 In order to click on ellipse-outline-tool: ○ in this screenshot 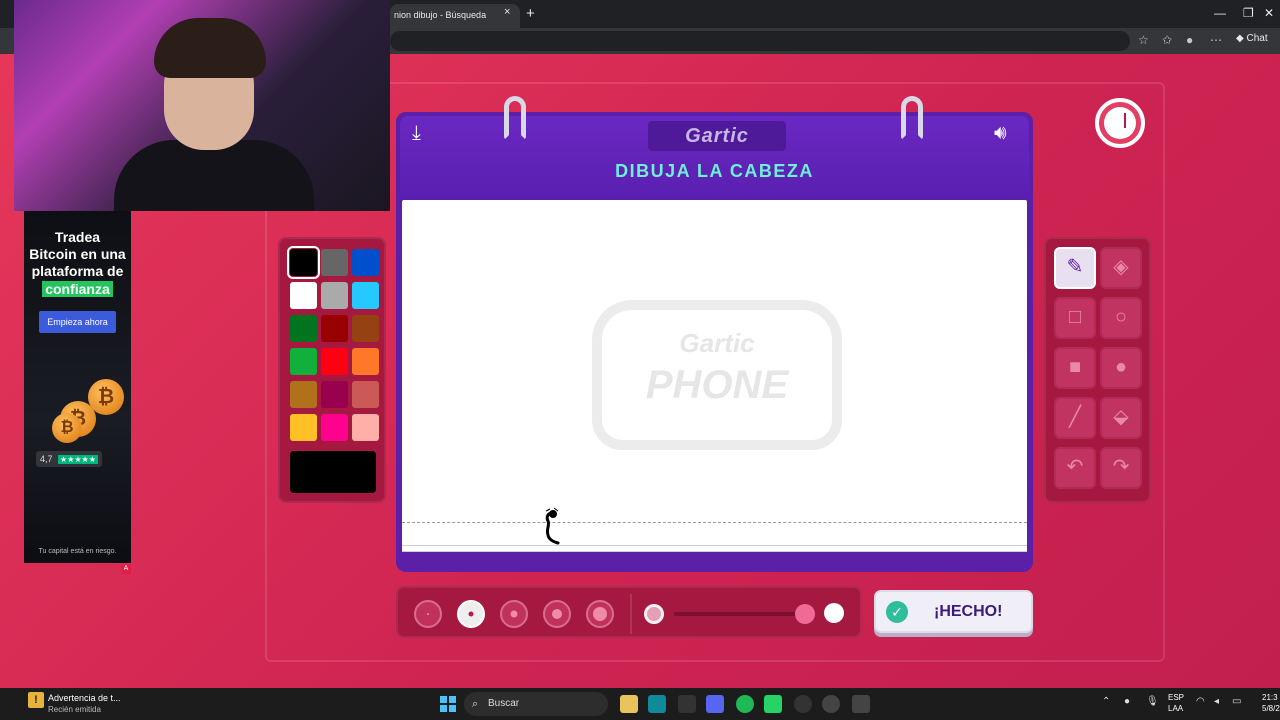, I will do `click(1121, 318)`.